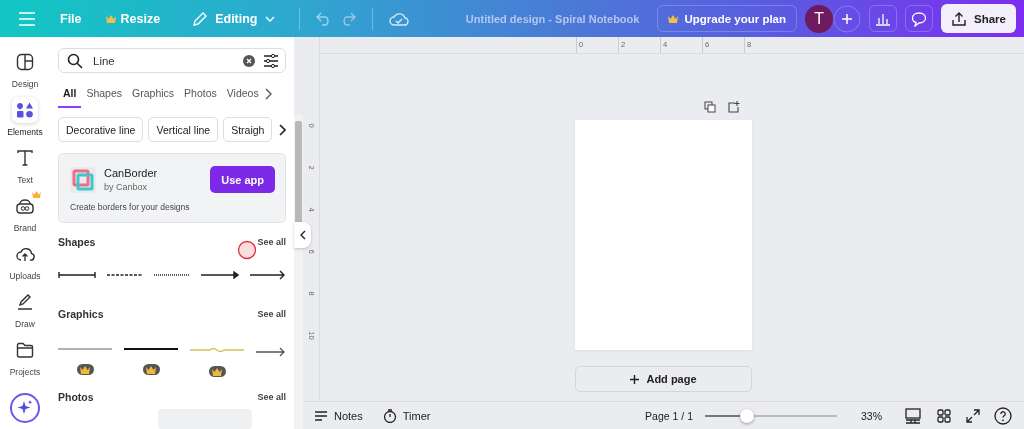 The width and height of the screenshot is (1024, 429). Describe the element at coordinates (200, 18) in the screenshot. I see `pencil-icon` at that location.